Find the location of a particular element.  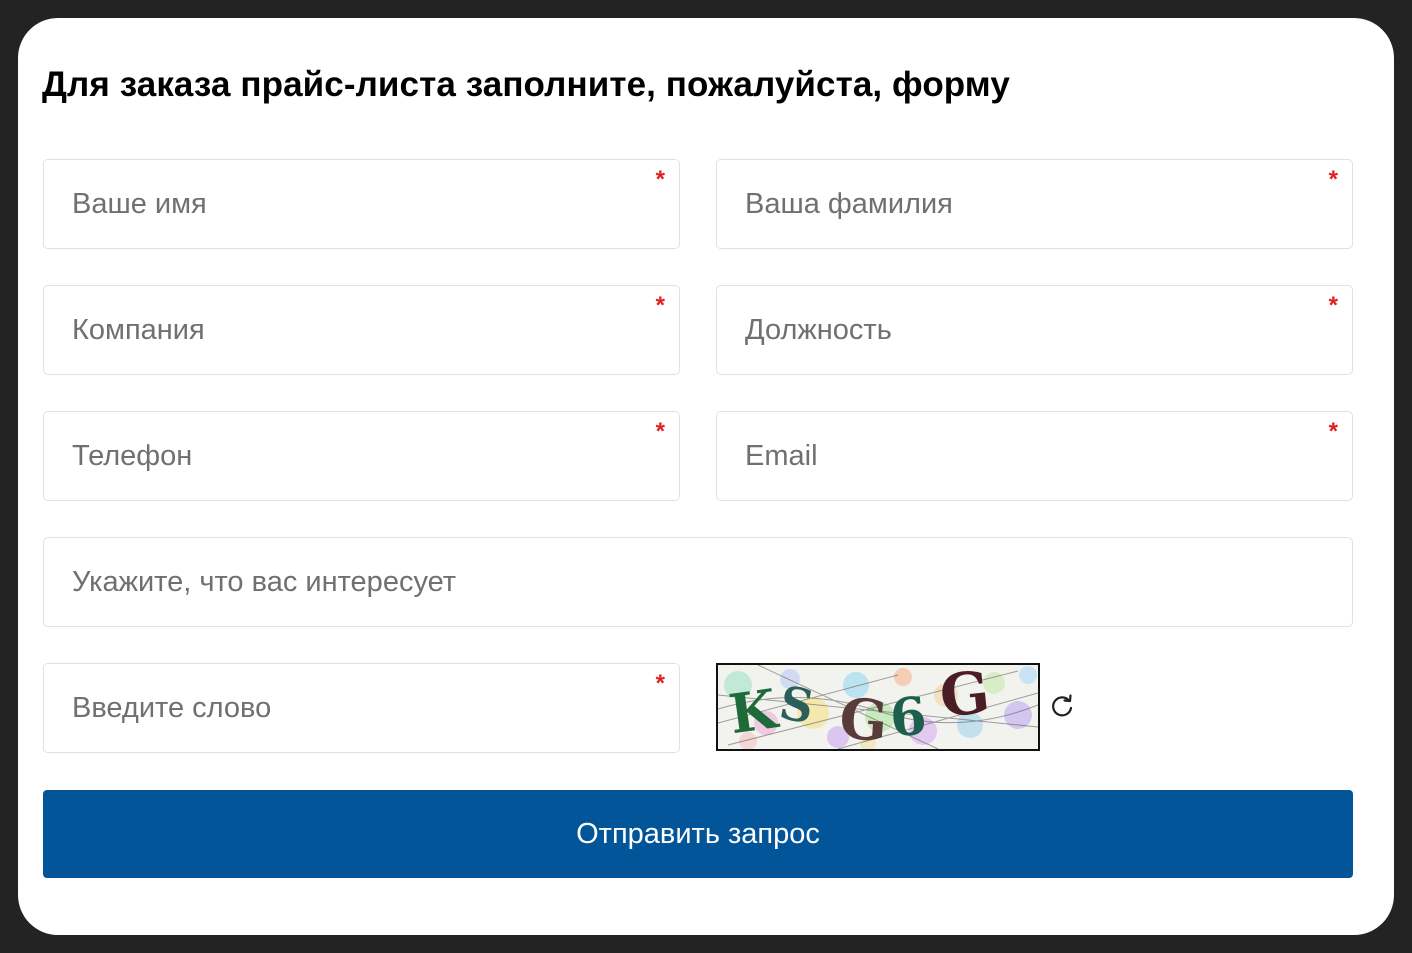

first-name-placeholder: Ваше имя is located at coordinates (139, 204).